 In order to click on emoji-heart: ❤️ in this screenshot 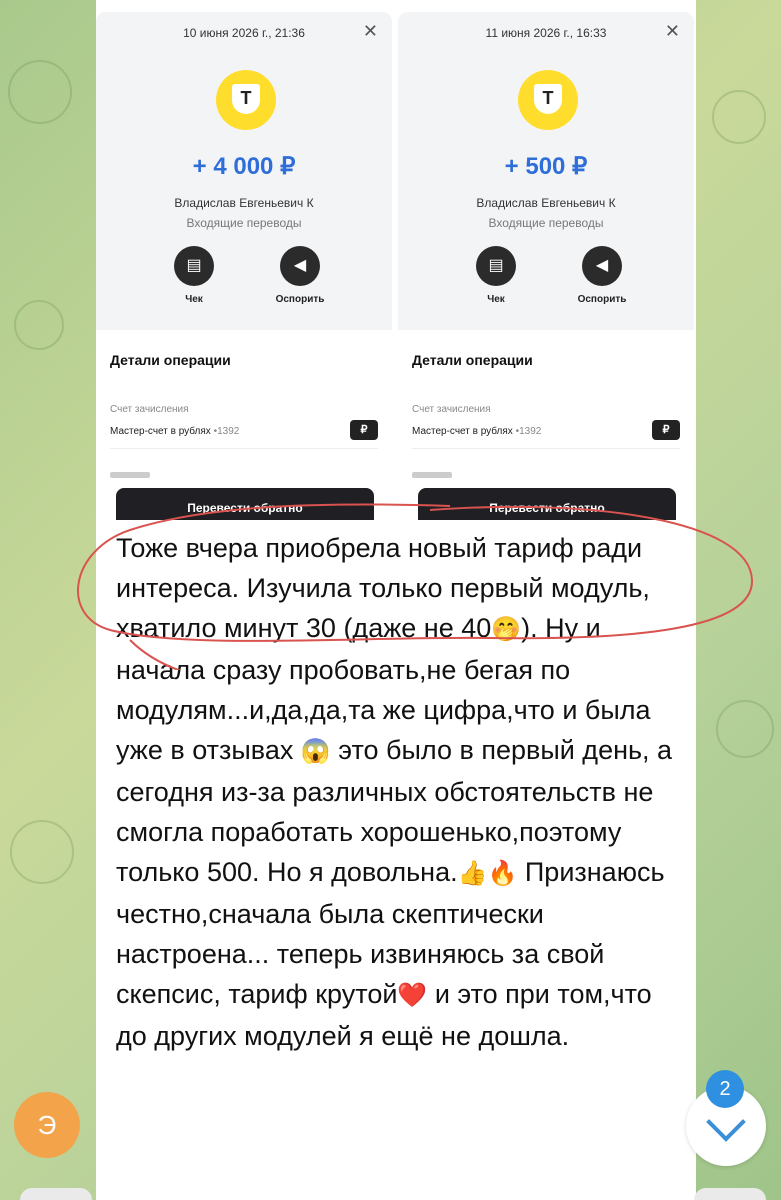, I will do `click(412, 995)`.